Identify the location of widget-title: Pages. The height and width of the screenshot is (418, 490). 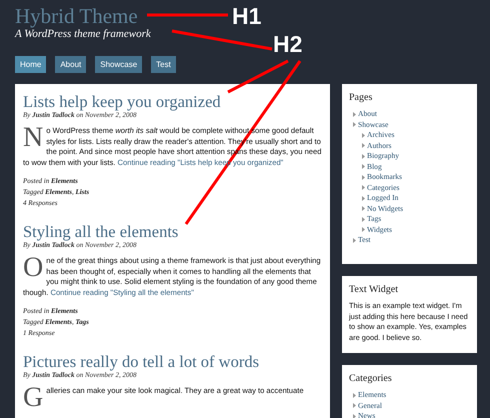
(361, 97).